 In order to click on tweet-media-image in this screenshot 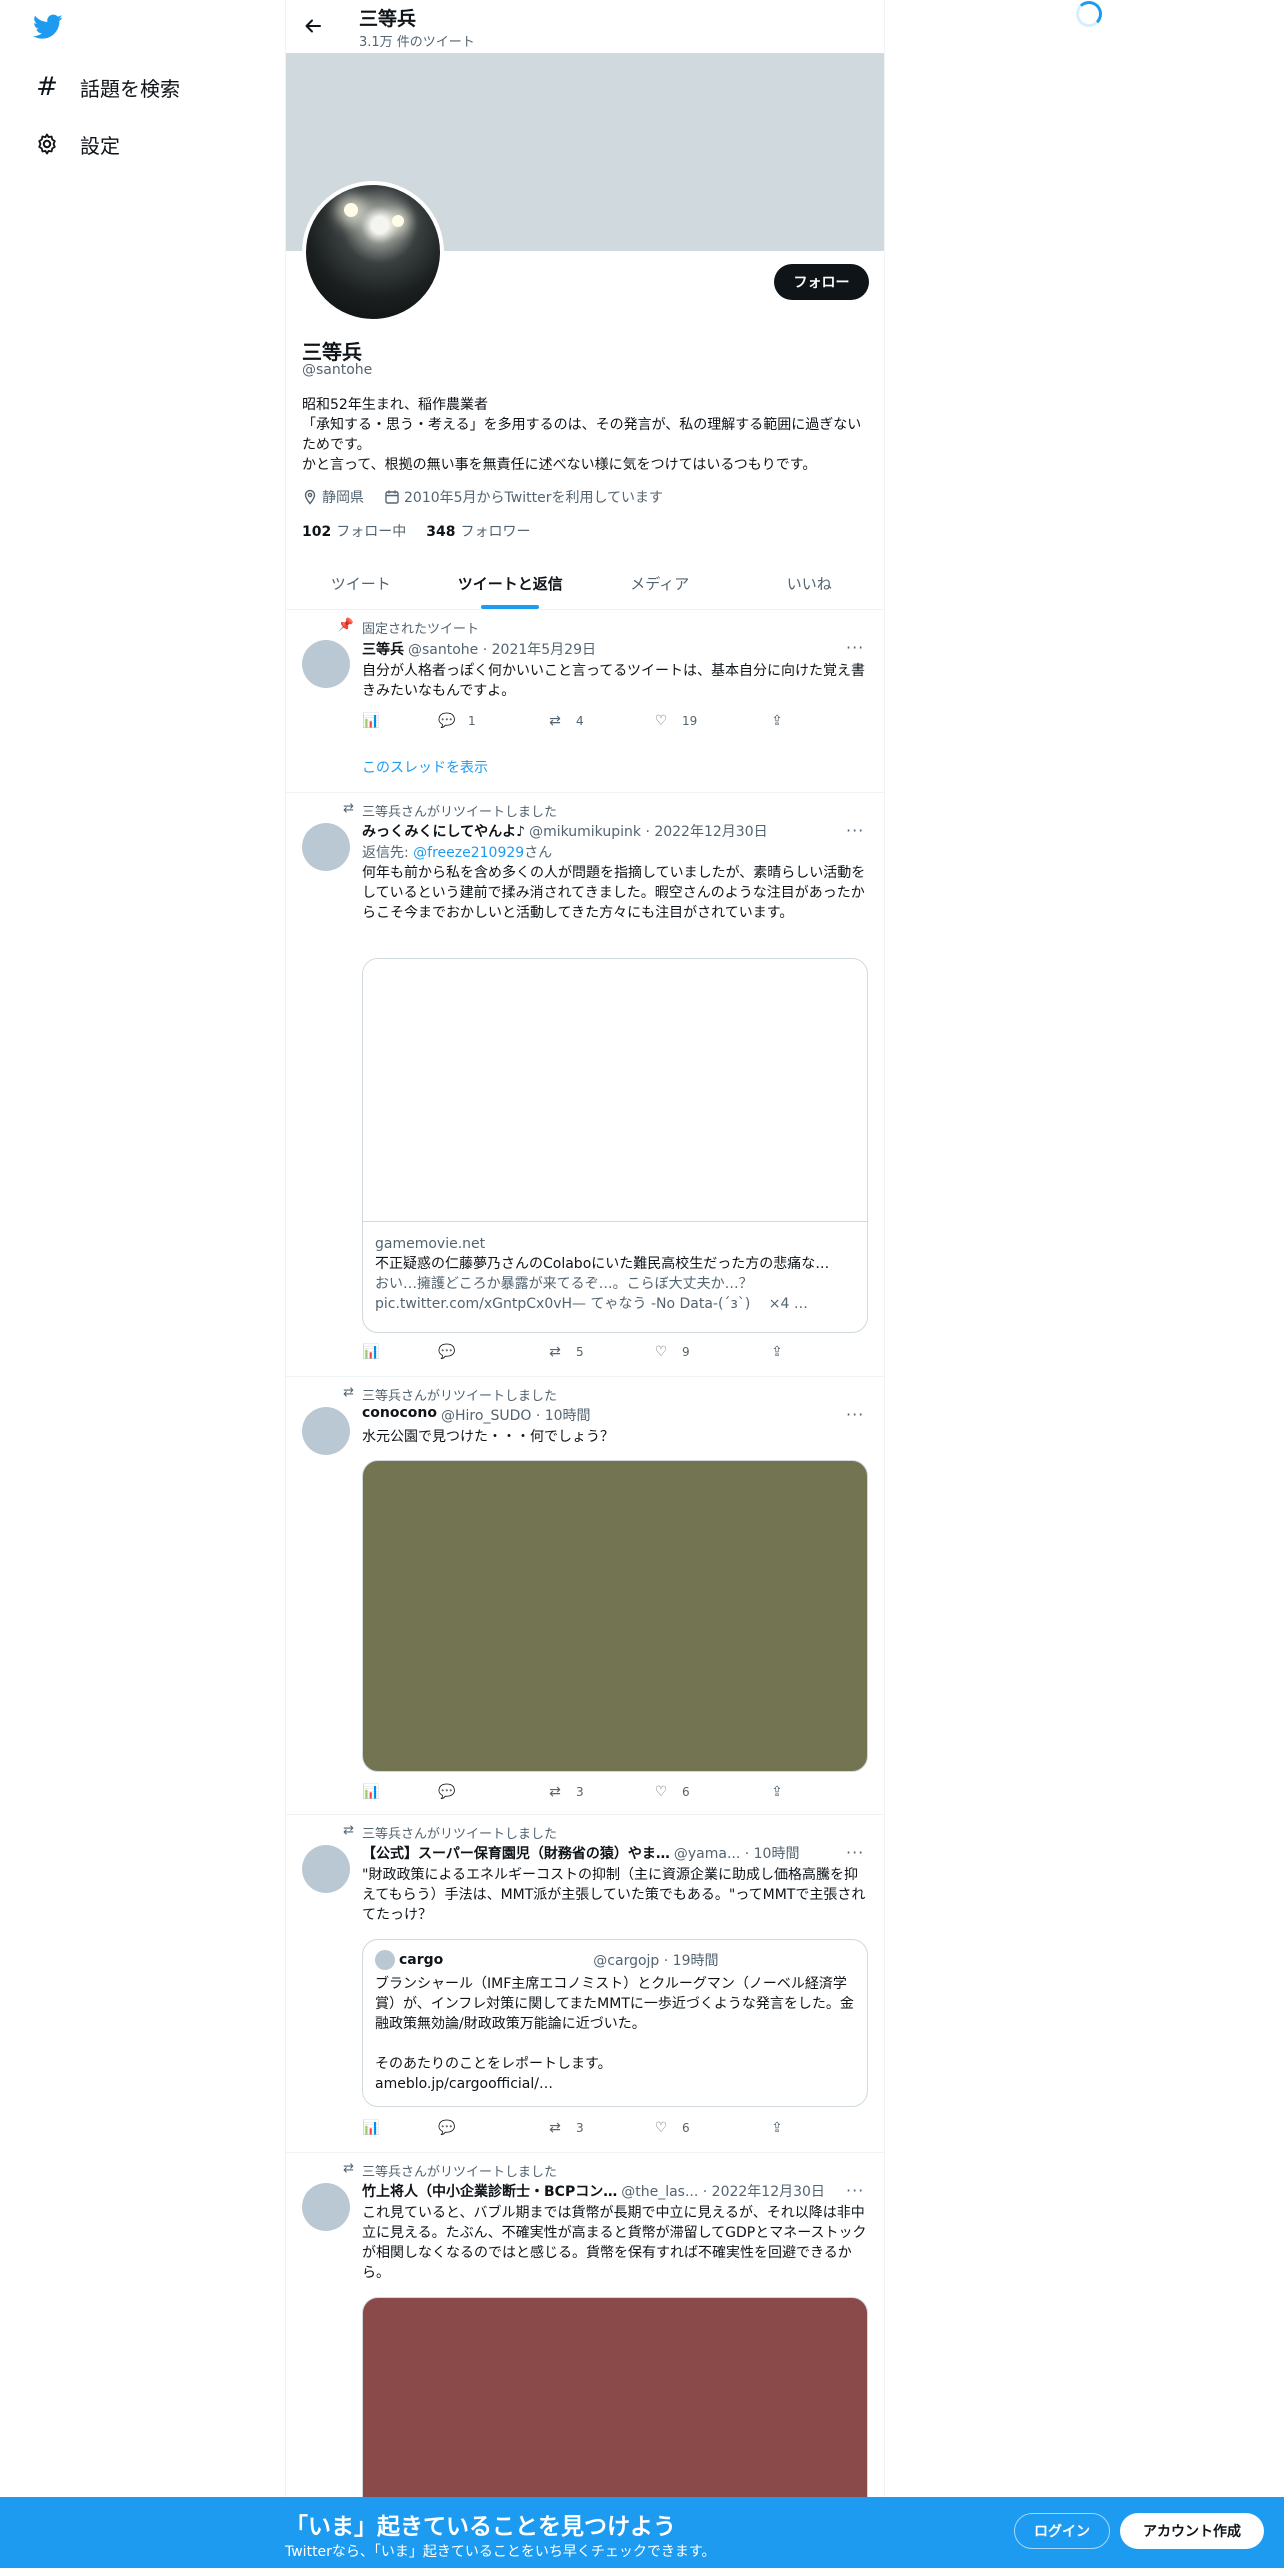, I will do `click(615, 1616)`.